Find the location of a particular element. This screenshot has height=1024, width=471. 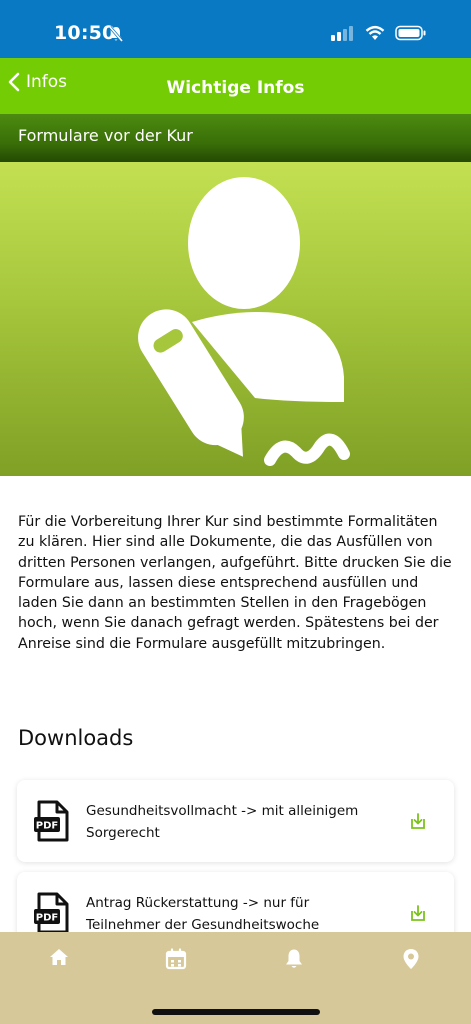

section-header: Formulare vor der Kur is located at coordinates (235, 138).